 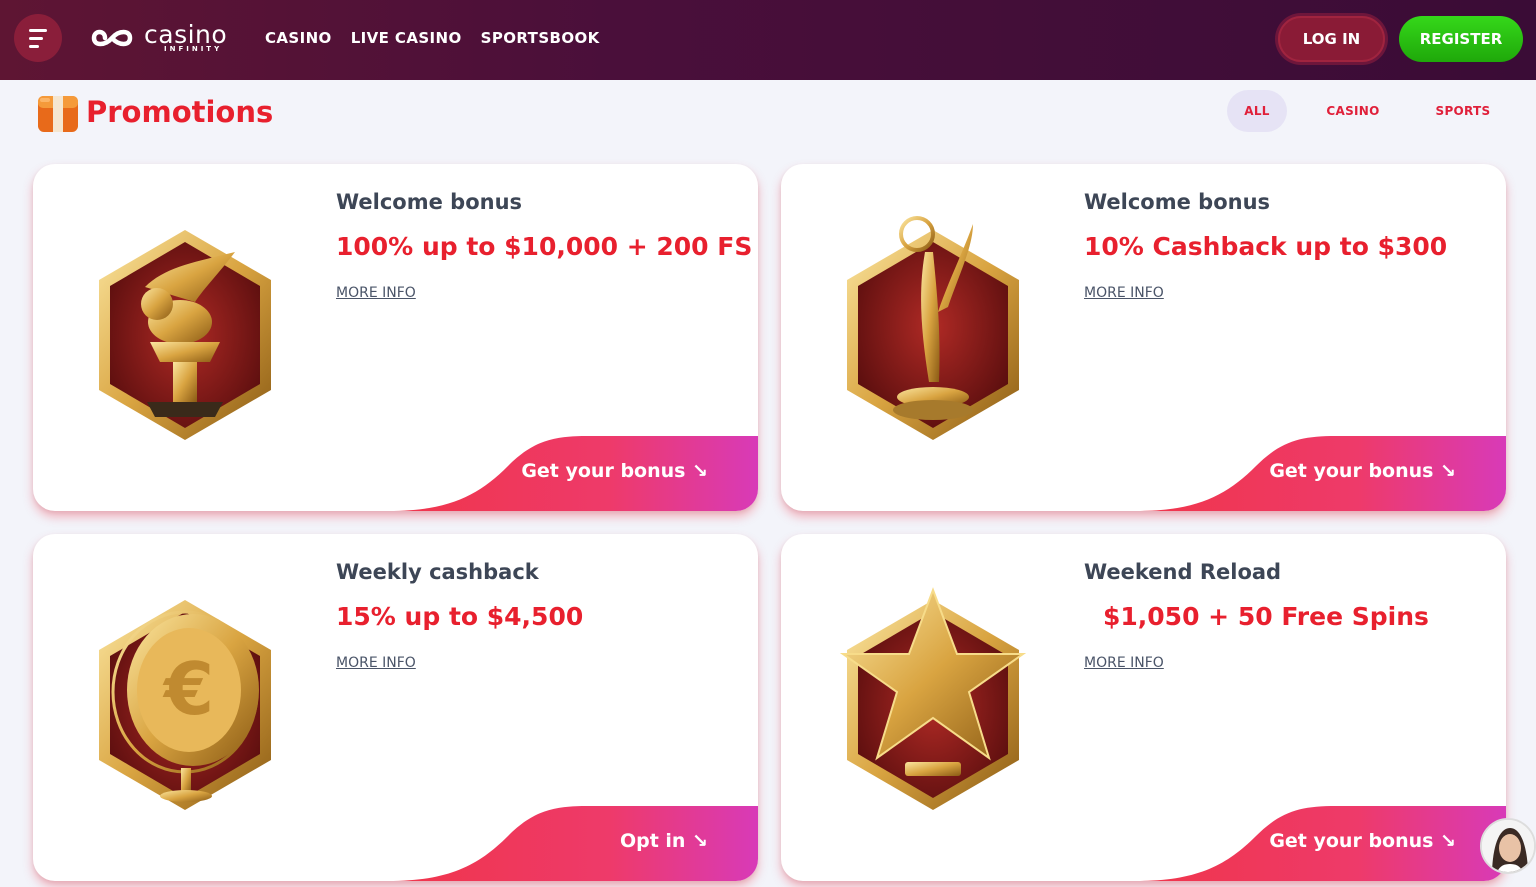 I want to click on login-button: LOG IN, so click(x=1331, y=39).